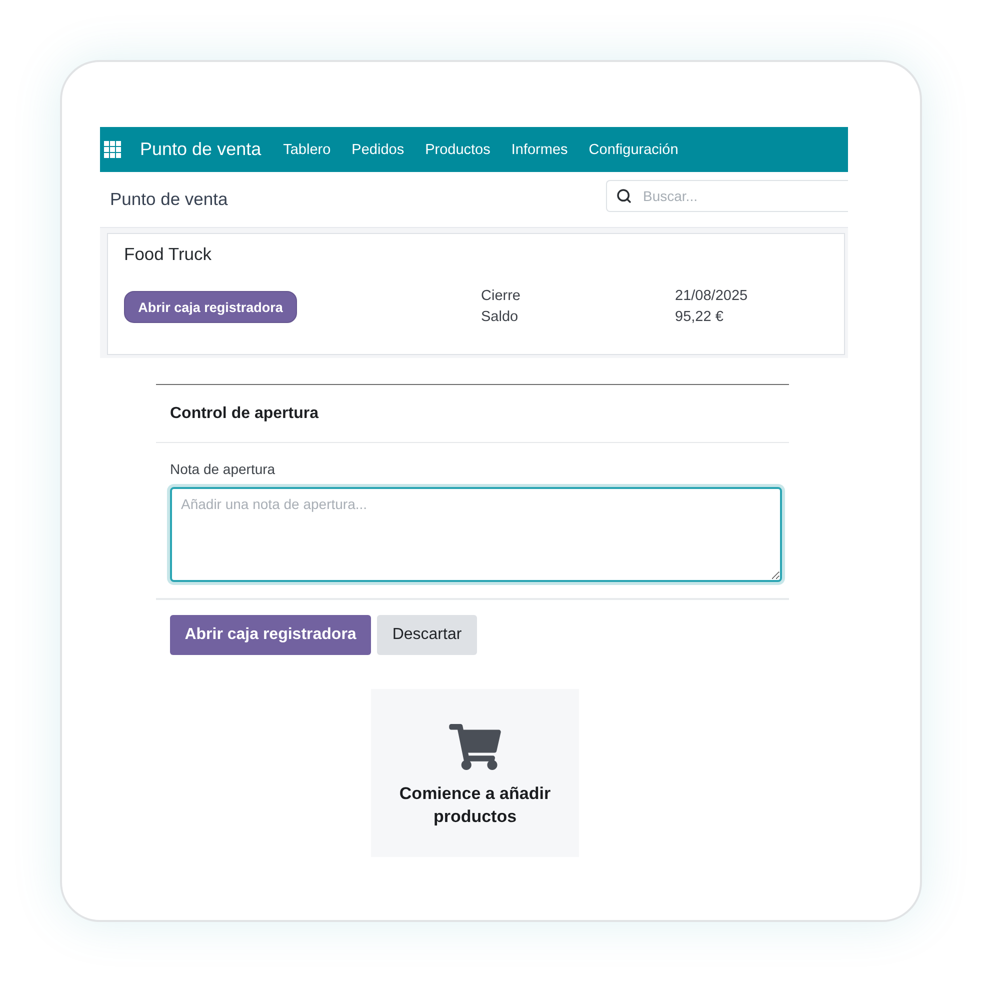 The image size is (985, 984). What do you see at coordinates (711, 296) in the screenshot?
I see `detail-value: 21/08/2025` at bounding box center [711, 296].